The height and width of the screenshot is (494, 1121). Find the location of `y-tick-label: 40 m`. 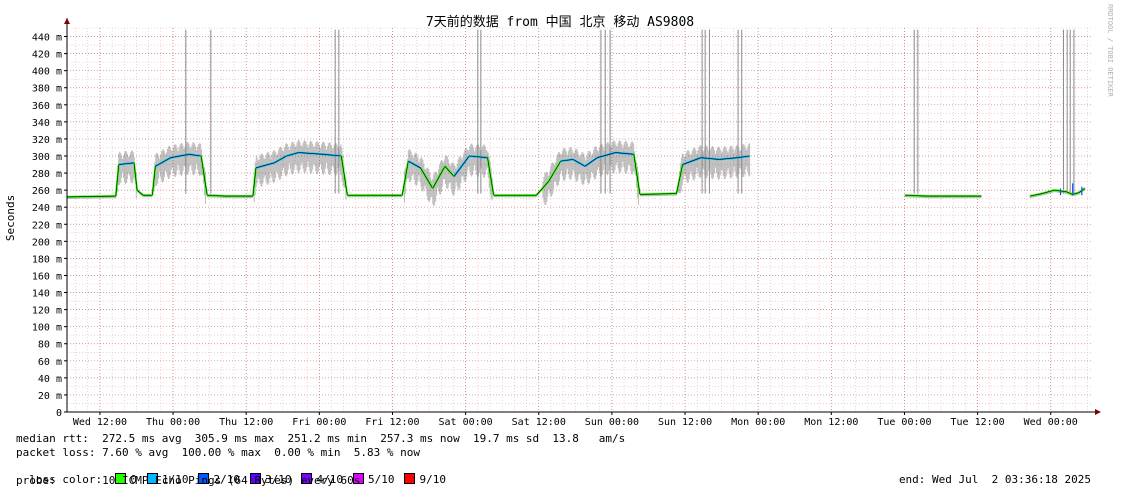

y-tick-label: 40 m is located at coordinates (50, 379).